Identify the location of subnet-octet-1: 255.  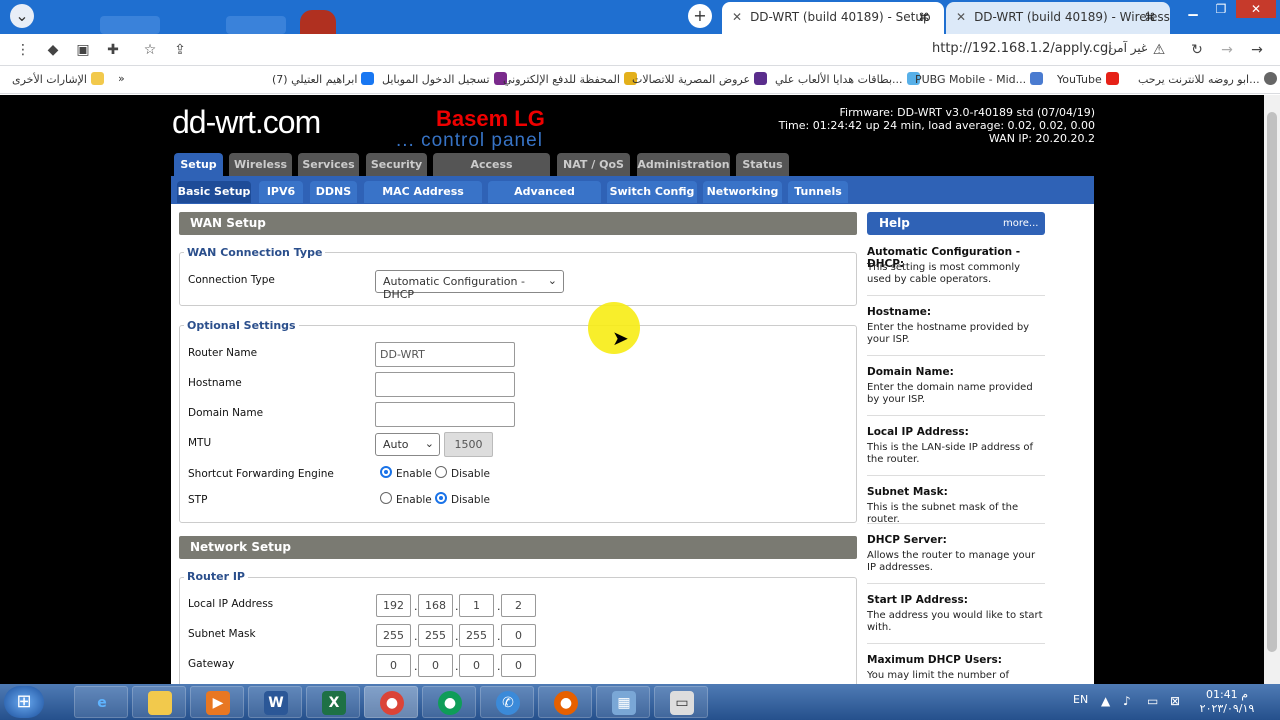
(393, 635).